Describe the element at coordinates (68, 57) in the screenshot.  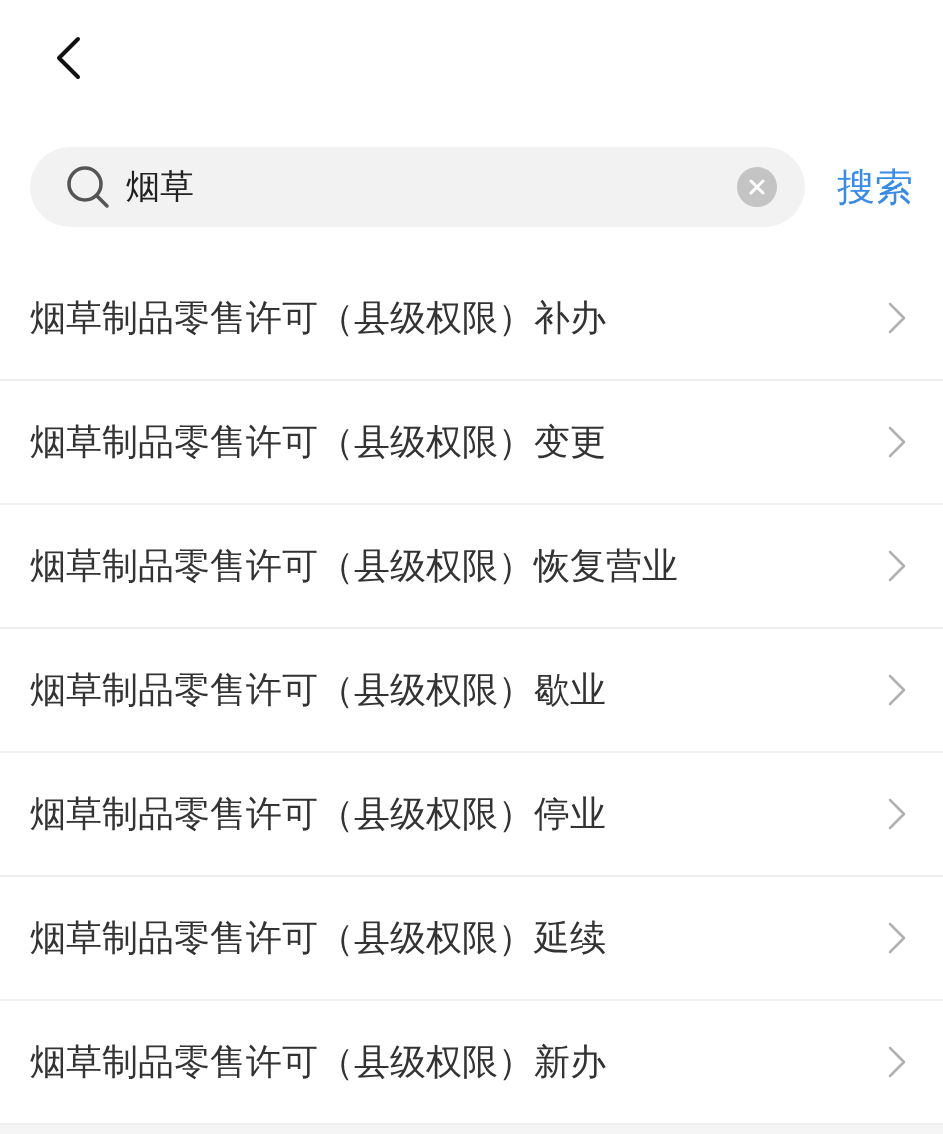
I see `back-icon` at that location.